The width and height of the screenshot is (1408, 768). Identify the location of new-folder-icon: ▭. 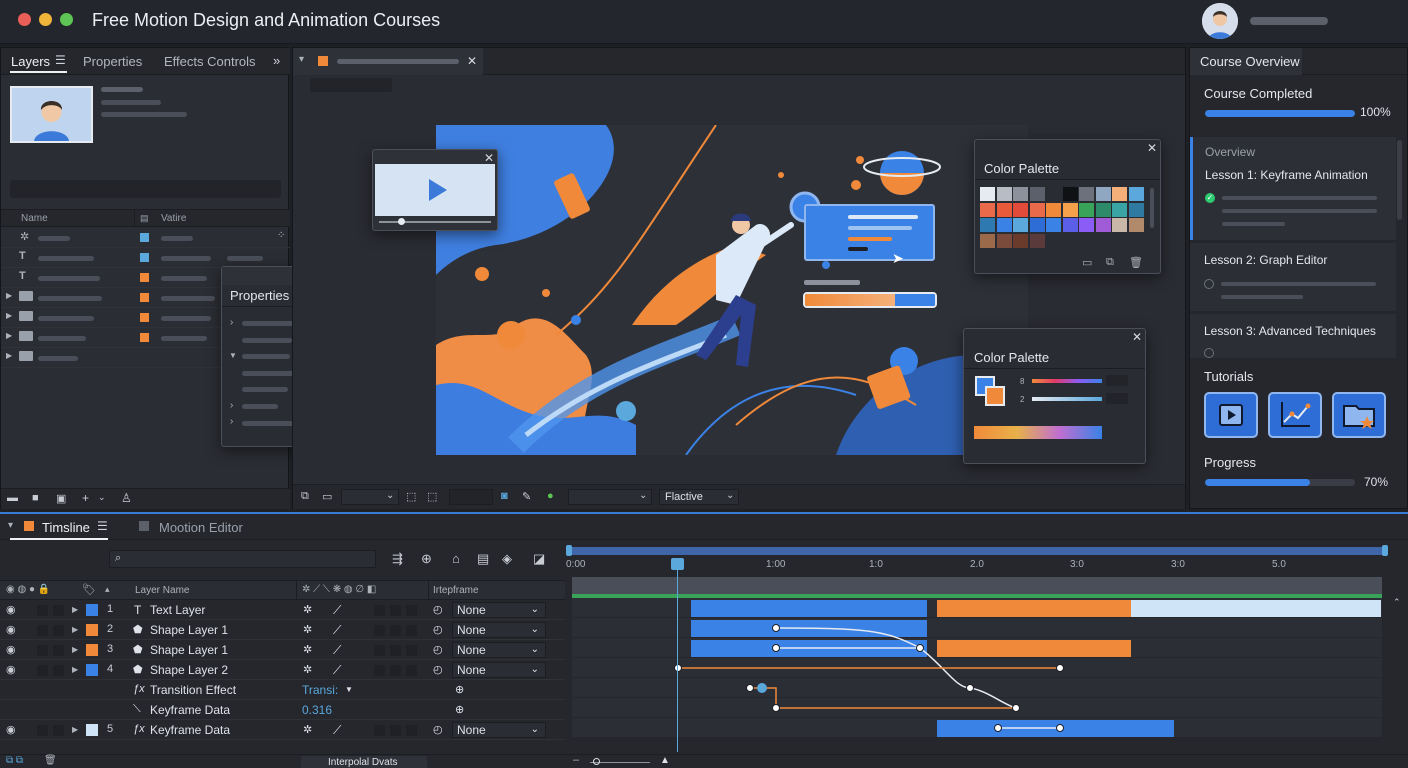
(1087, 262).